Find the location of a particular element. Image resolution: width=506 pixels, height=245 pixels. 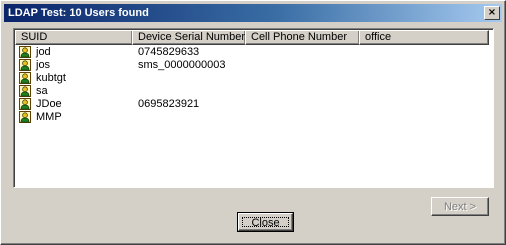

device-serial-cell: 0695823921 is located at coordinates (169, 104).